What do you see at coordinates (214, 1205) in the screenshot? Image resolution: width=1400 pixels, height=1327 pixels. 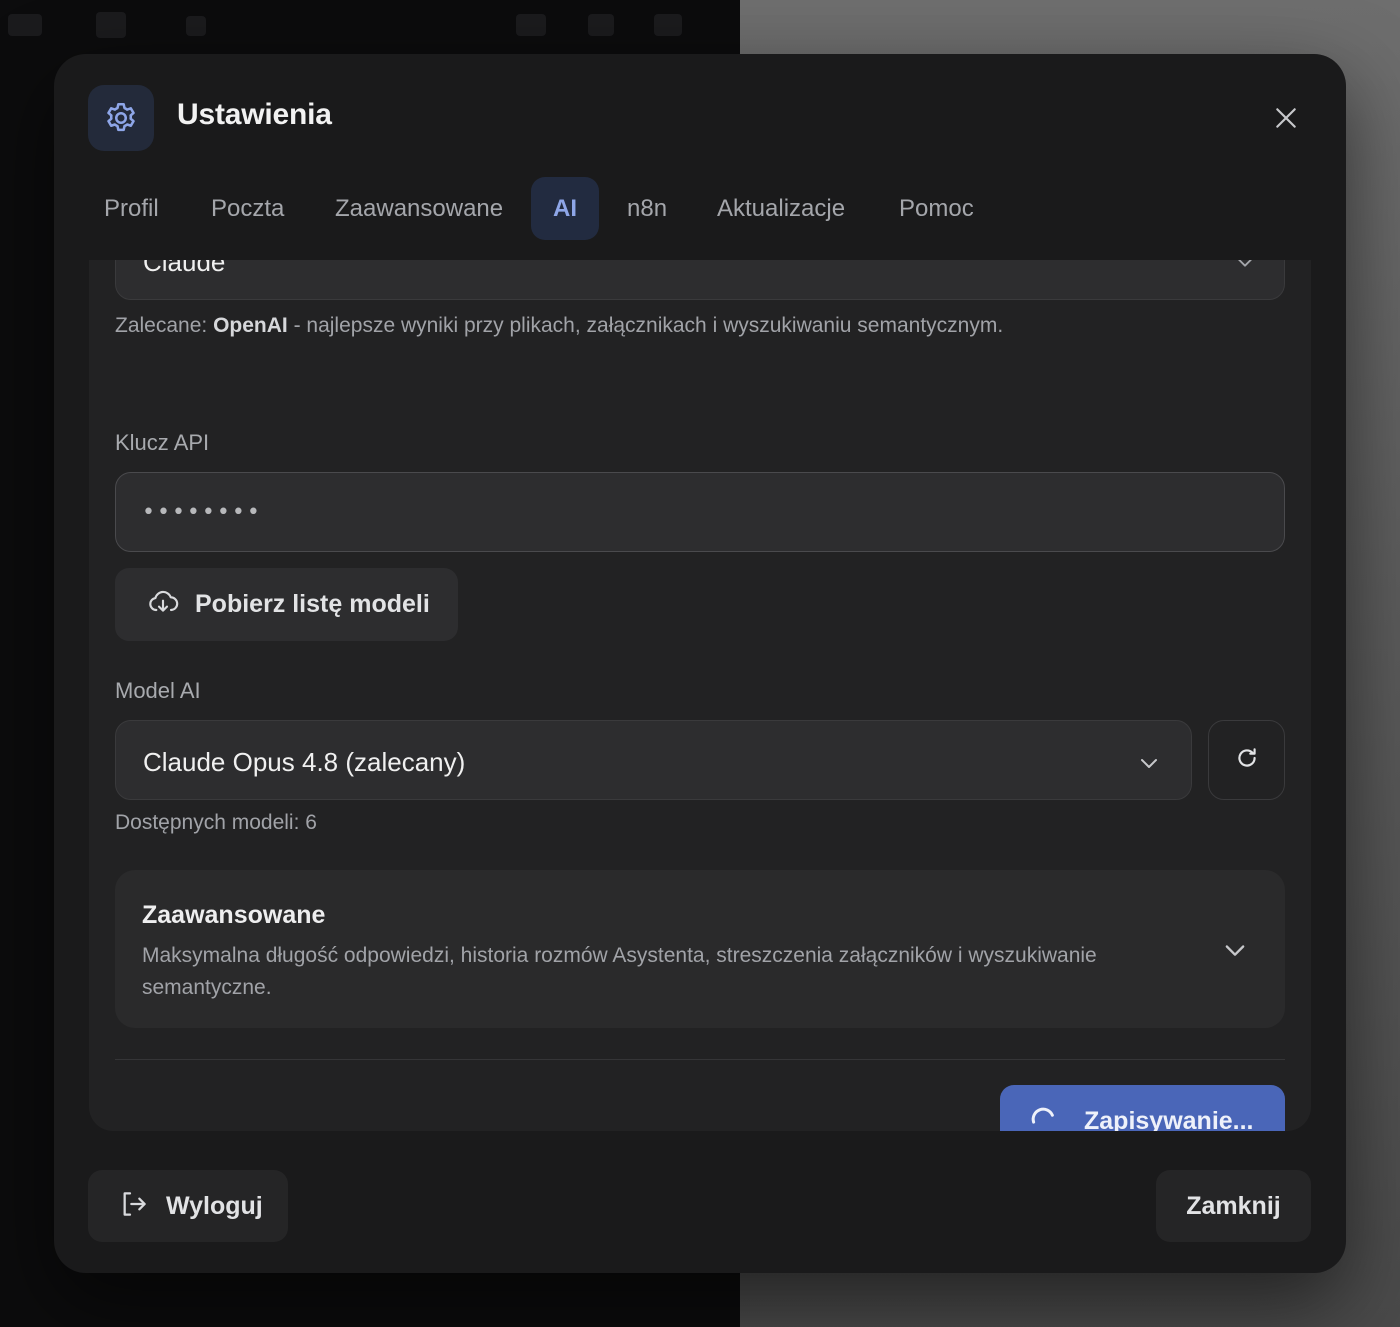 I see `logout-label: Wyloguj` at bounding box center [214, 1205].